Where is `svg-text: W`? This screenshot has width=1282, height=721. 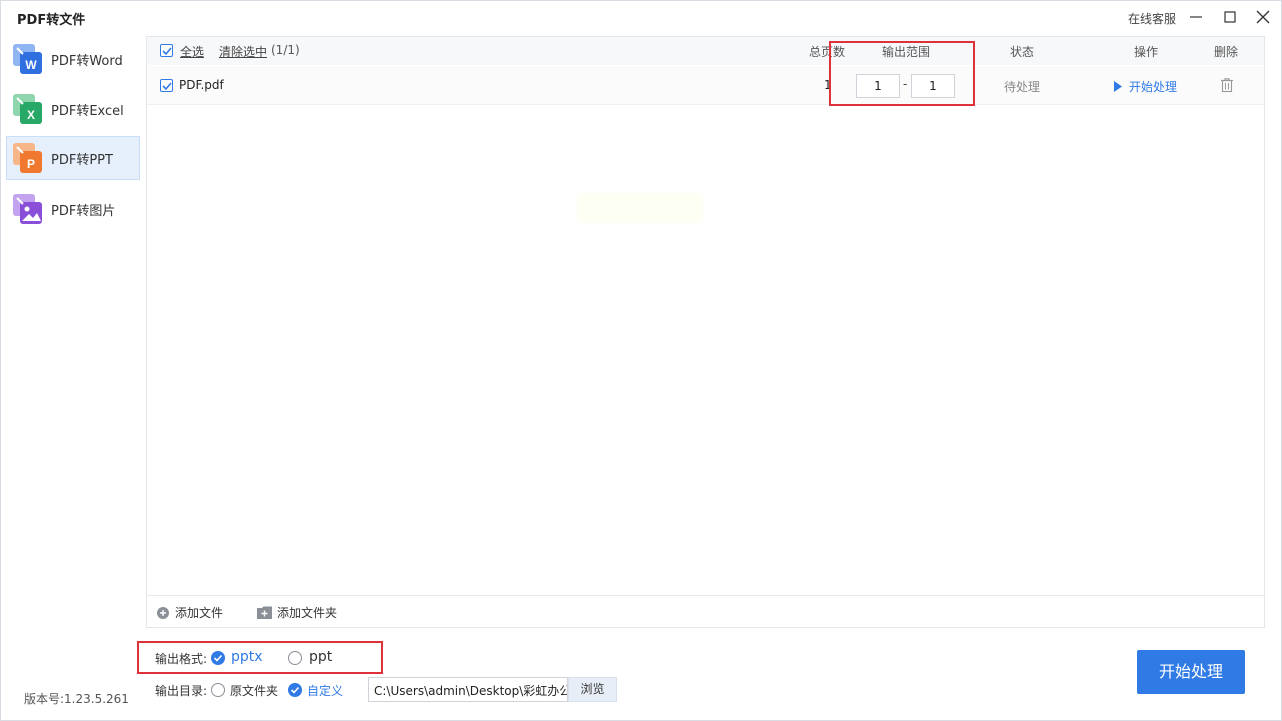
svg-text: W is located at coordinates (31, 65).